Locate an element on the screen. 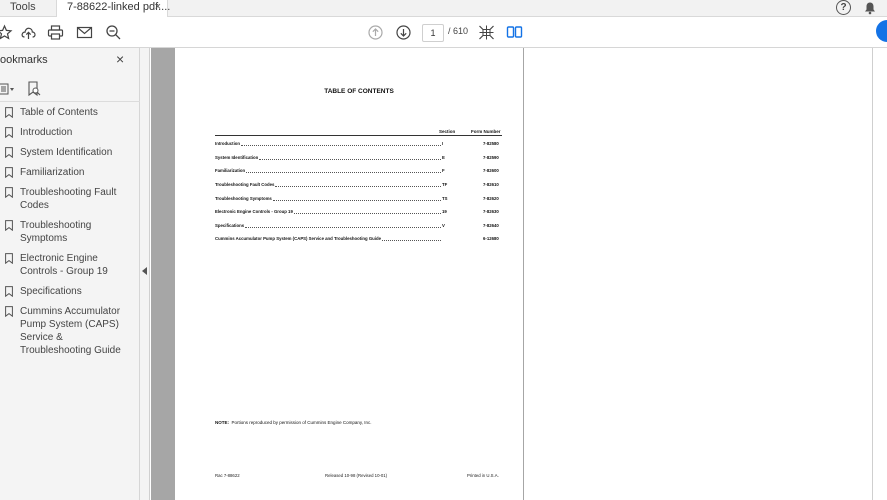 The image size is (887, 500). two-page-icon is located at coordinates (514, 32).